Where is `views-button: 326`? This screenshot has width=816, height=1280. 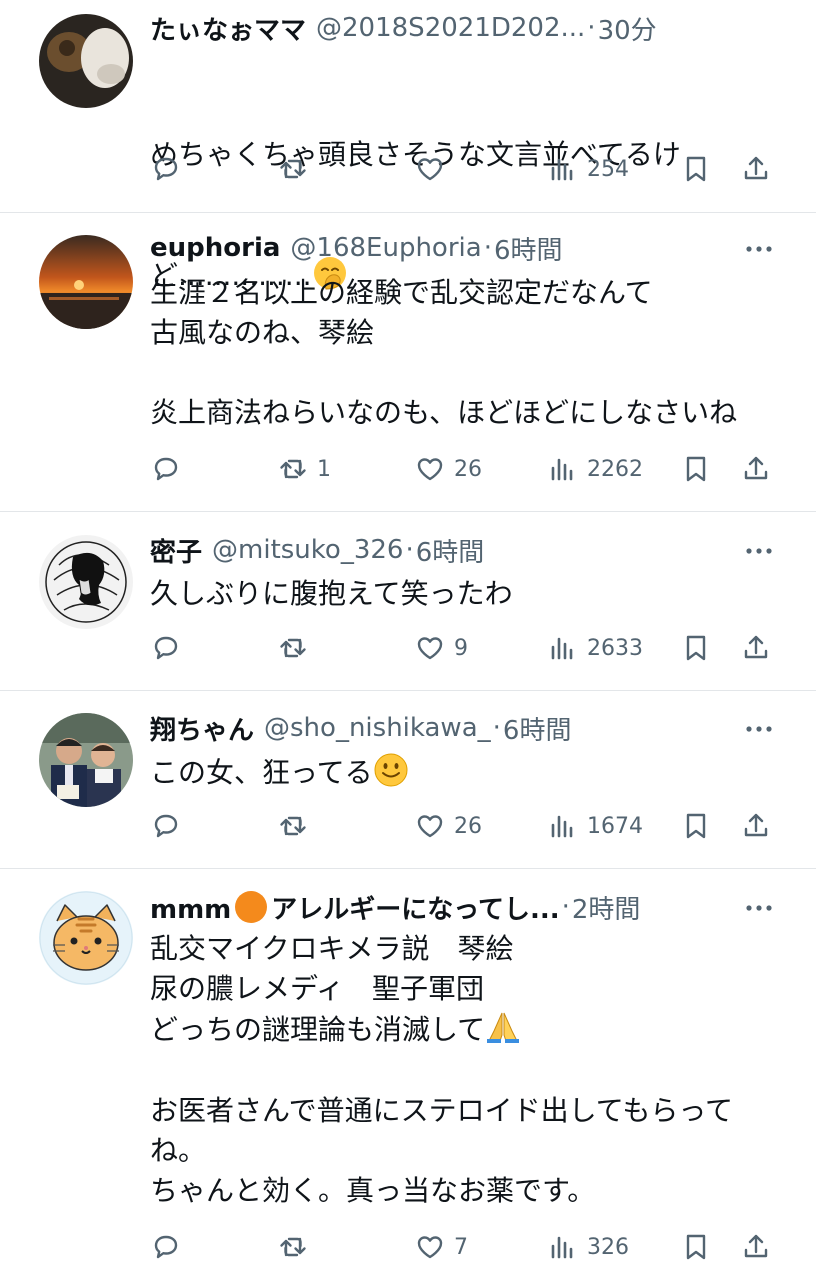 views-button: 326 is located at coordinates (588, 1247).